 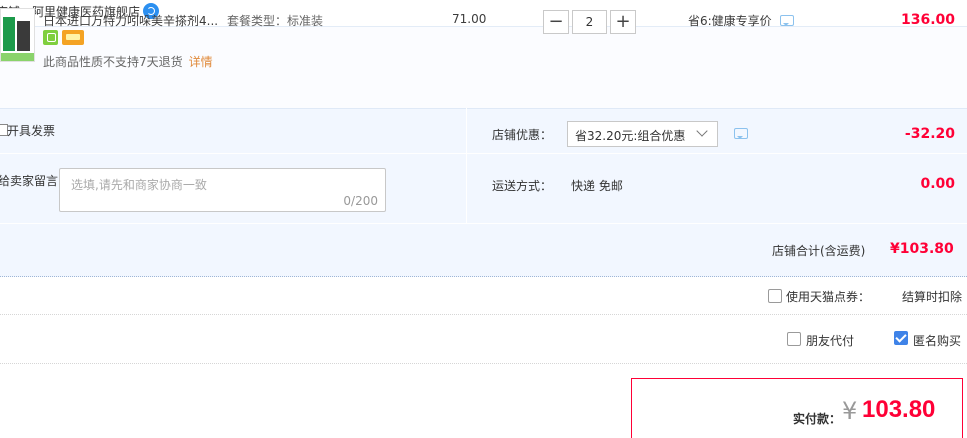 I want to click on store-coupon-value: 省32.20元:组合优惠, so click(x=630, y=135).